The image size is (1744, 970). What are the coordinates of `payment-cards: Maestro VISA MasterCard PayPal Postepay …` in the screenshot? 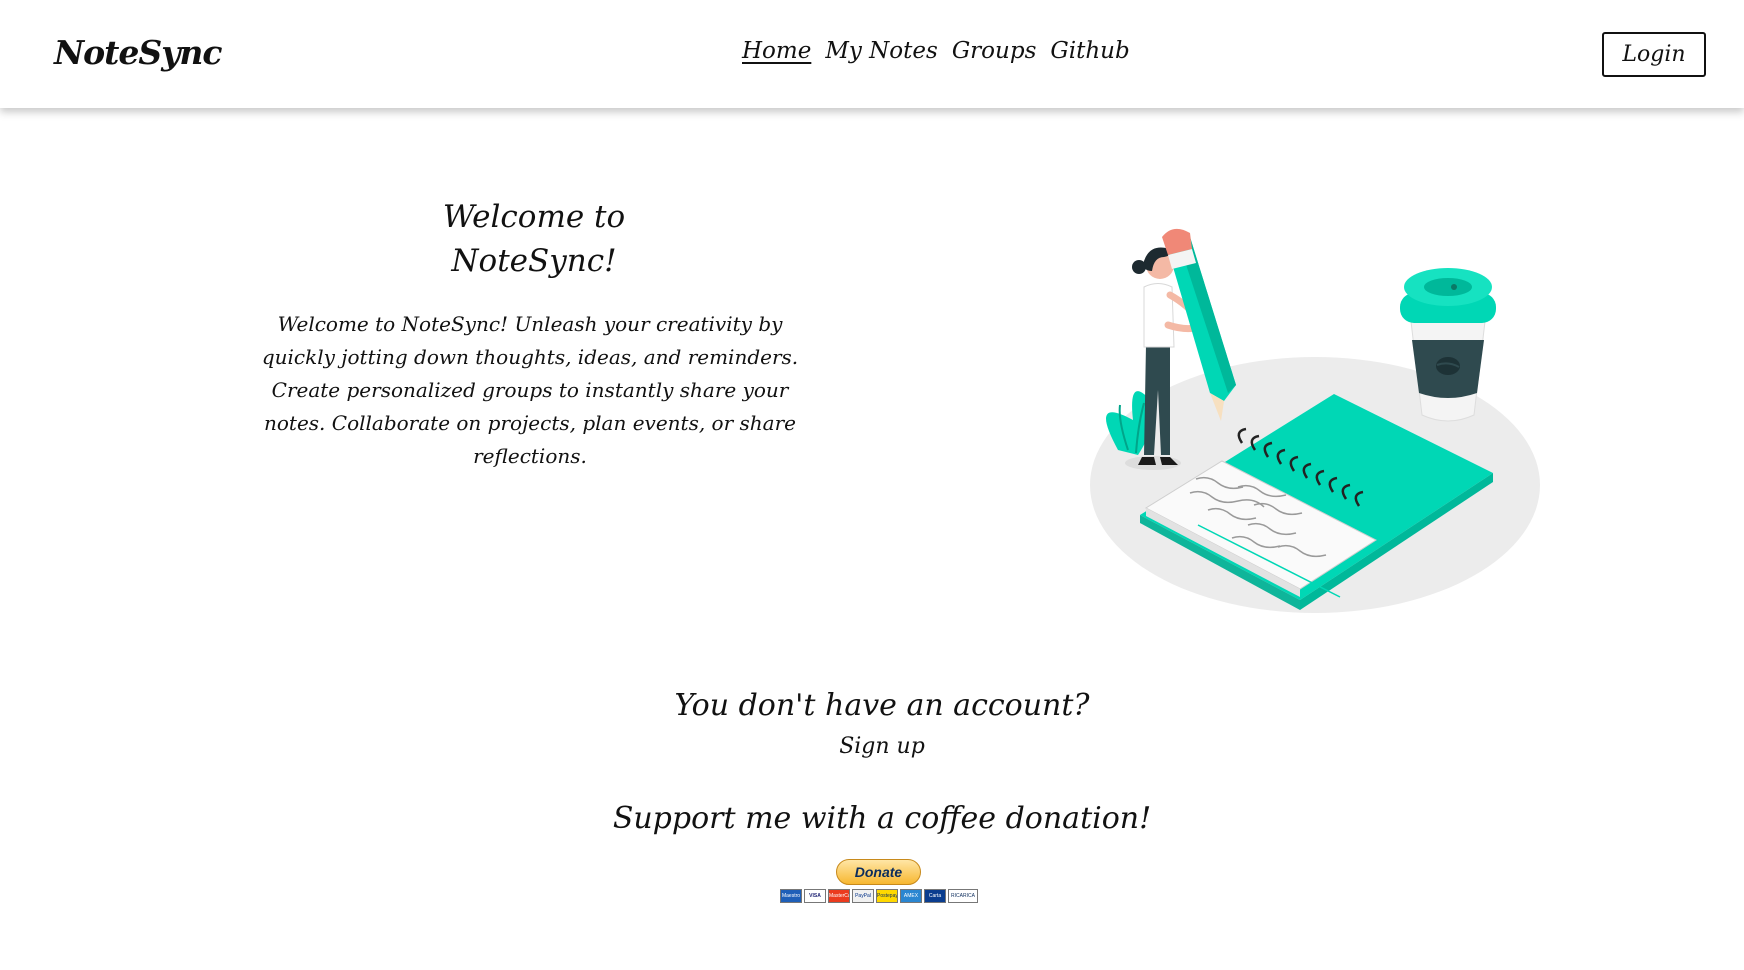 It's located at (879, 896).